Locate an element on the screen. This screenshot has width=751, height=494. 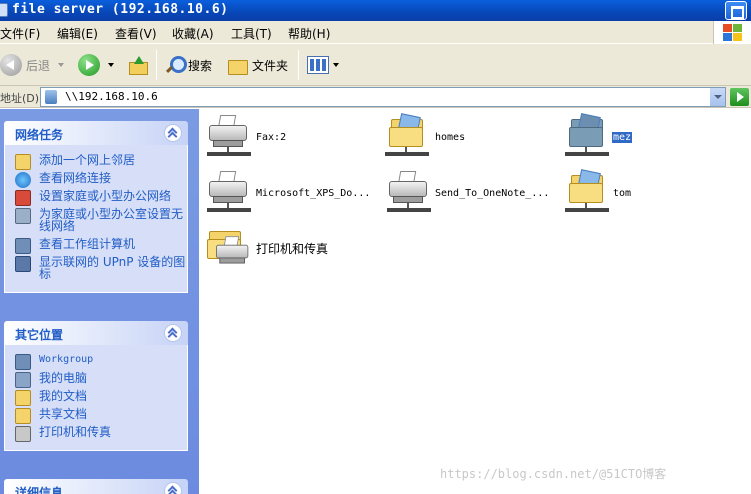
menu-edit: 编辑(E) is located at coordinates (77, 33).